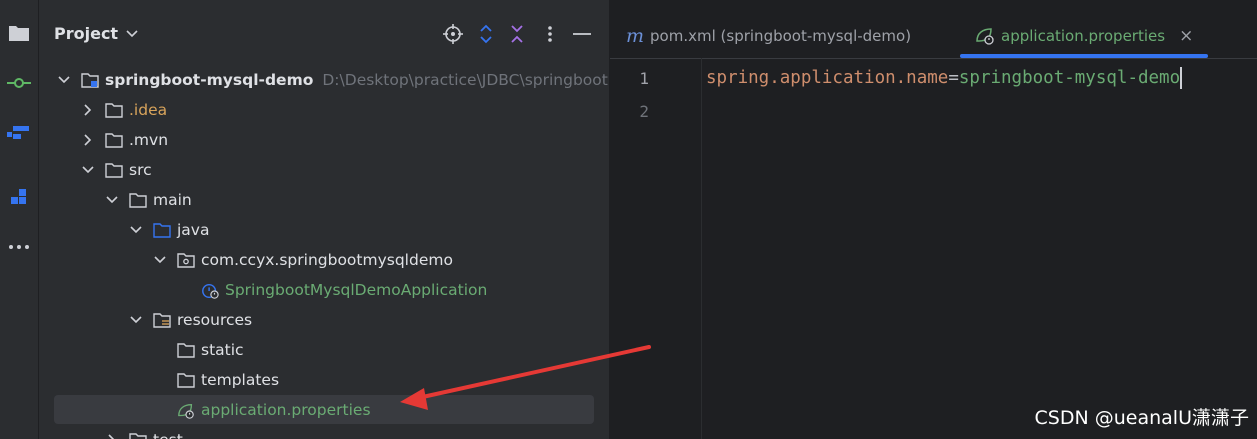  I want to click on tab-label: pom.xml (springboot-mysql-demo), so click(781, 36).